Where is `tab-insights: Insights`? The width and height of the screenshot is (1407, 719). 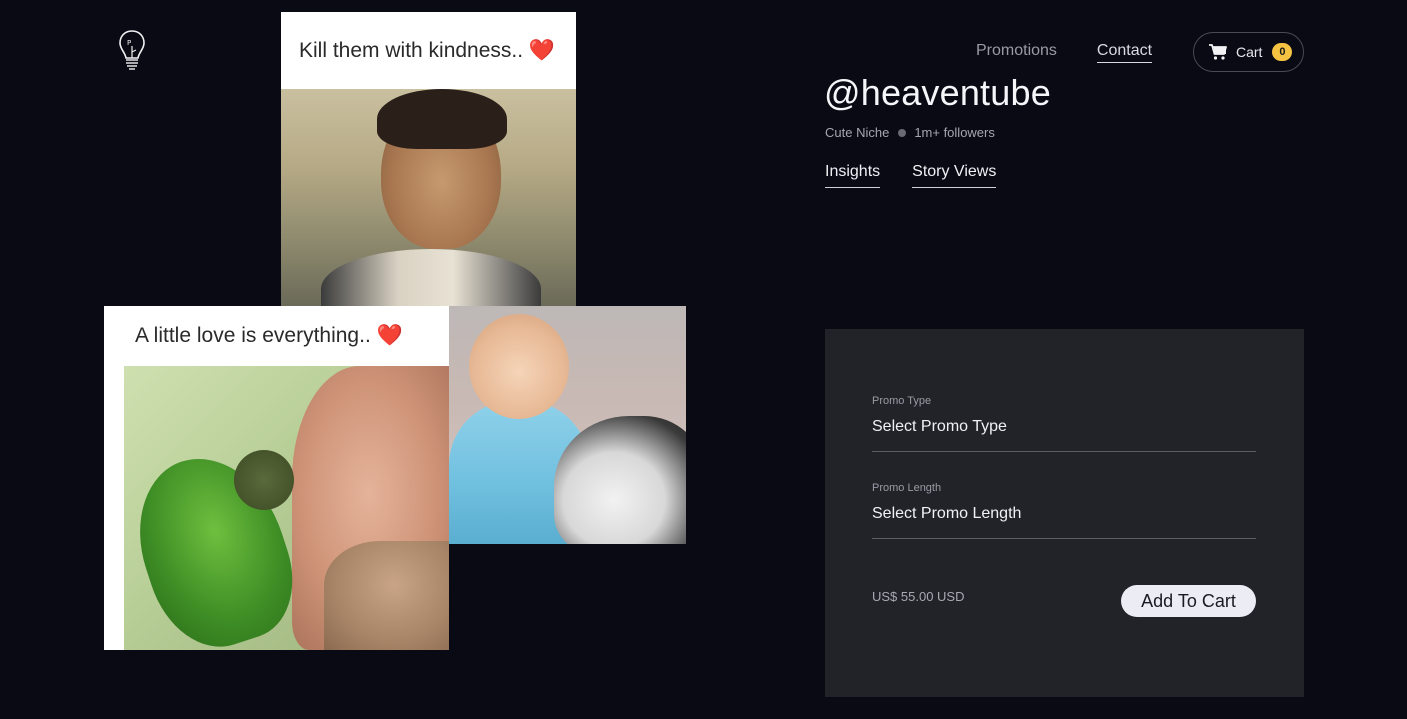 tab-insights: Insights is located at coordinates (853, 175).